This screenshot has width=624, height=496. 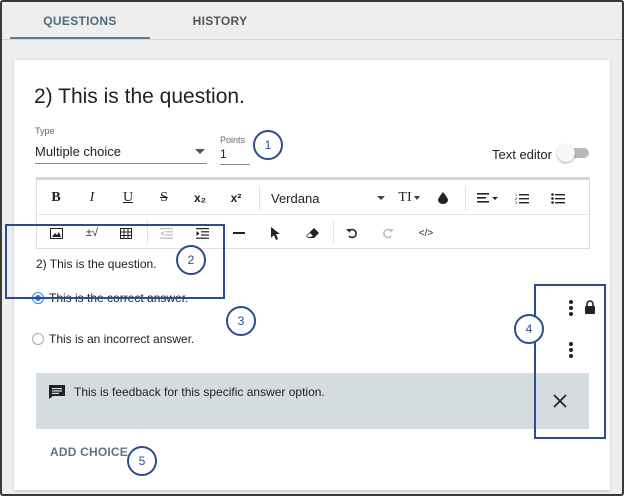 What do you see at coordinates (191, 260) in the screenshot?
I see `callout-2: 2` at bounding box center [191, 260].